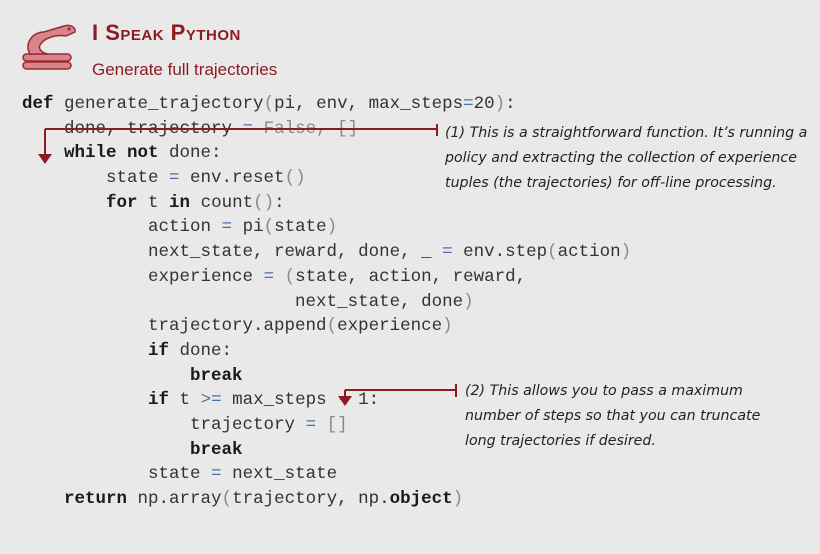 The height and width of the screenshot is (554, 820). Describe the element at coordinates (238, 144) in the screenshot. I see `annotation-1-arrow` at that location.